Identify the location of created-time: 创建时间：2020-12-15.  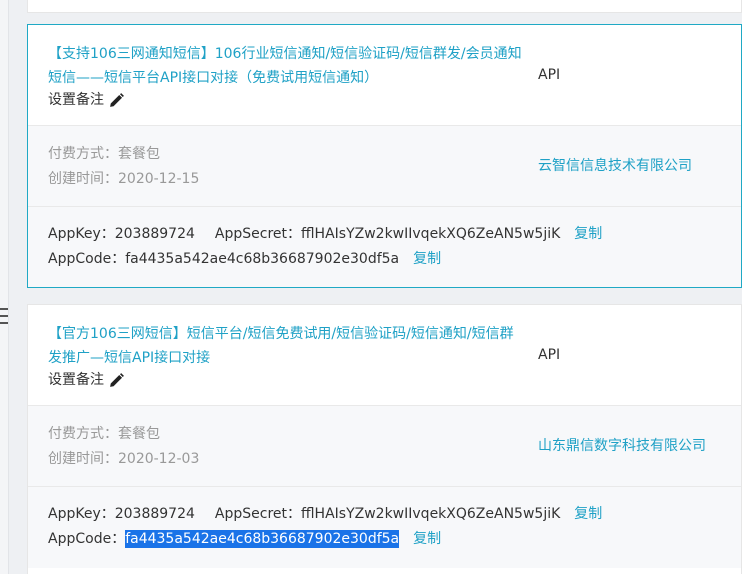
(123, 179).